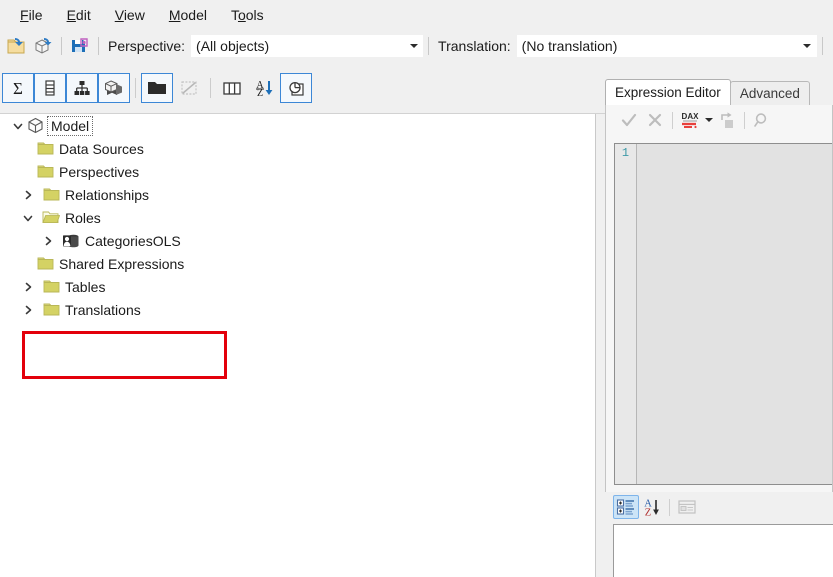  What do you see at coordinates (101, 148) in the screenshot?
I see `tree-label-data-sources: Data Sources` at bounding box center [101, 148].